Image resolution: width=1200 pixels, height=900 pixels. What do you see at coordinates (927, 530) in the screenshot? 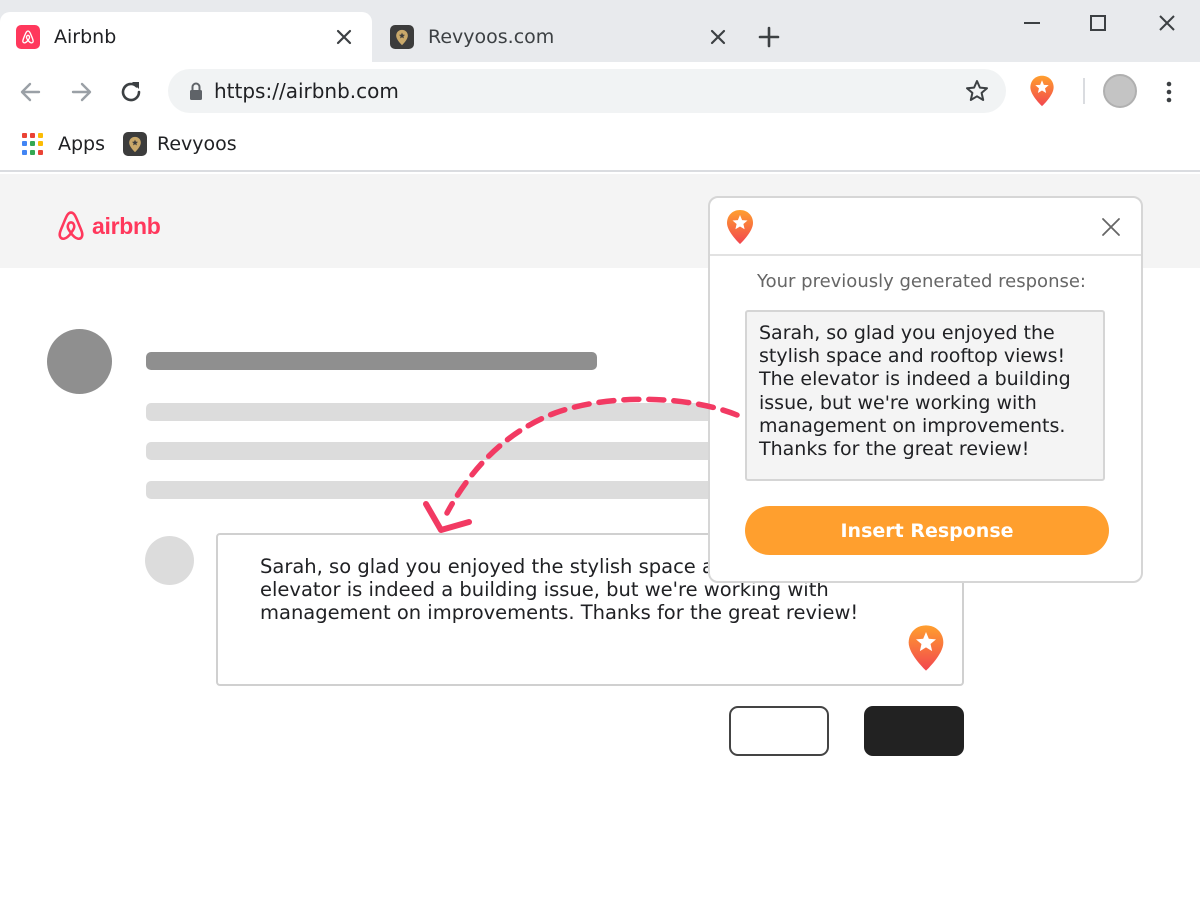
I see `insert-response-button: Insert Response` at bounding box center [927, 530].